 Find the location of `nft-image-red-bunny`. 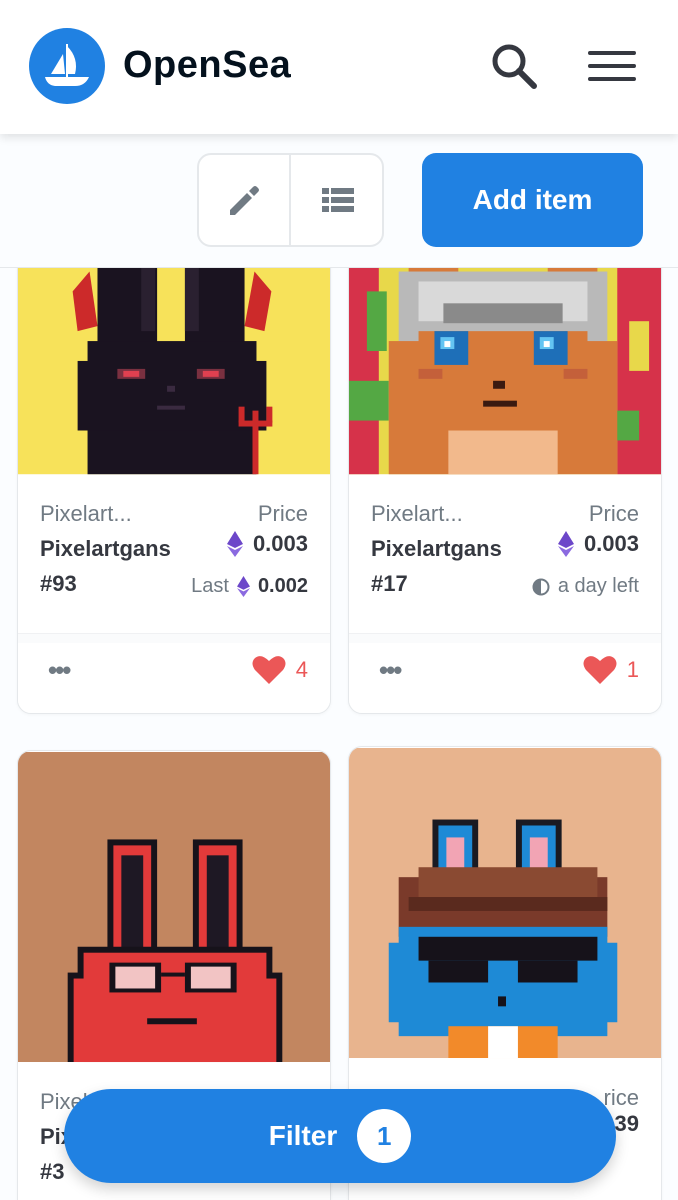

nft-image-red-bunny is located at coordinates (174, 907).